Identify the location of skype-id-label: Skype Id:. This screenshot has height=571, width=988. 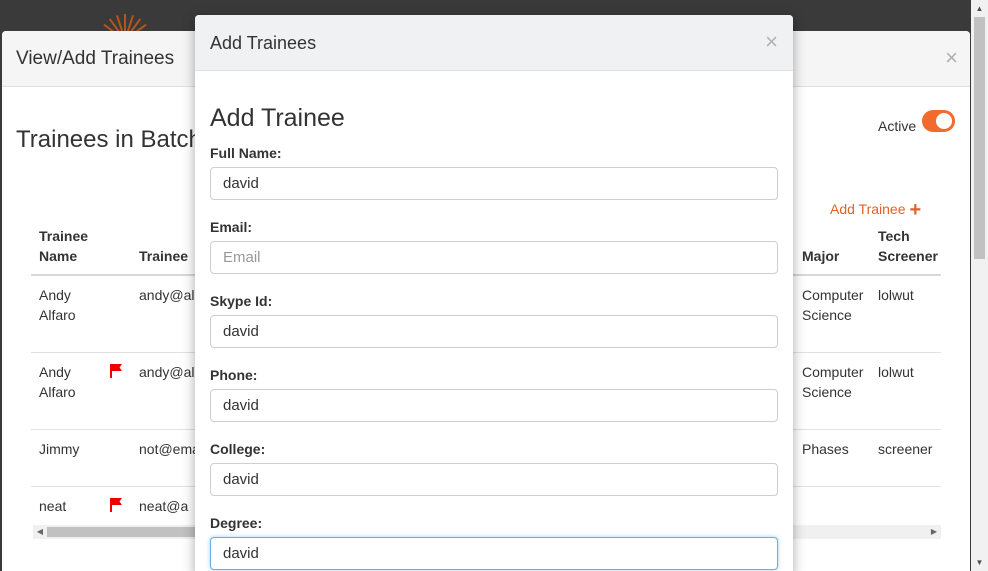
(241, 301).